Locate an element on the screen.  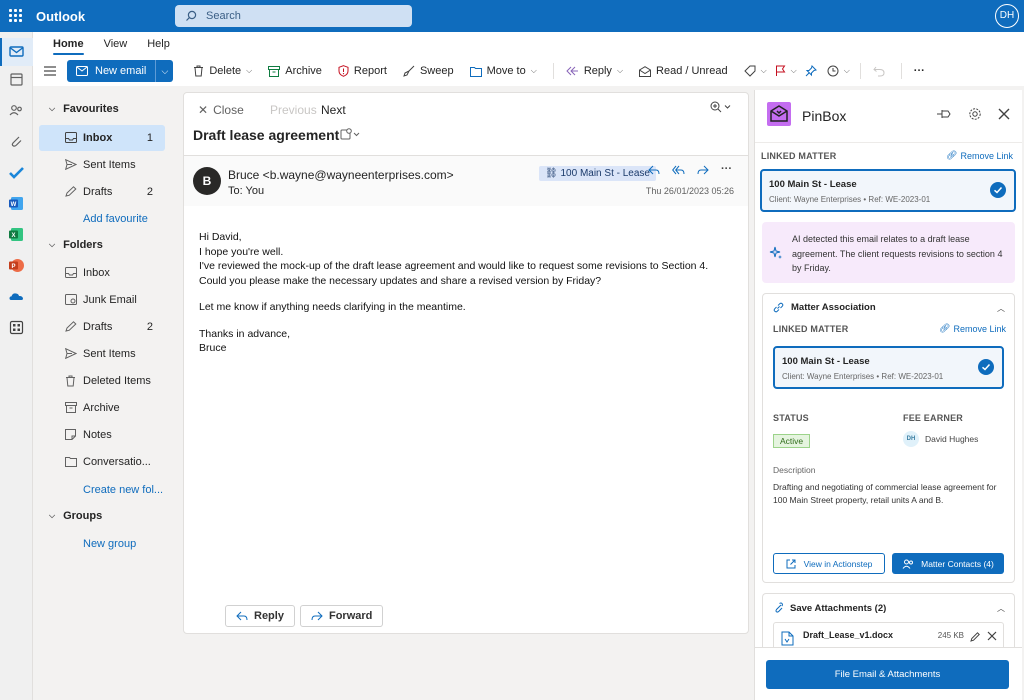
user-avatar: DH is located at coordinates (1007, 16).